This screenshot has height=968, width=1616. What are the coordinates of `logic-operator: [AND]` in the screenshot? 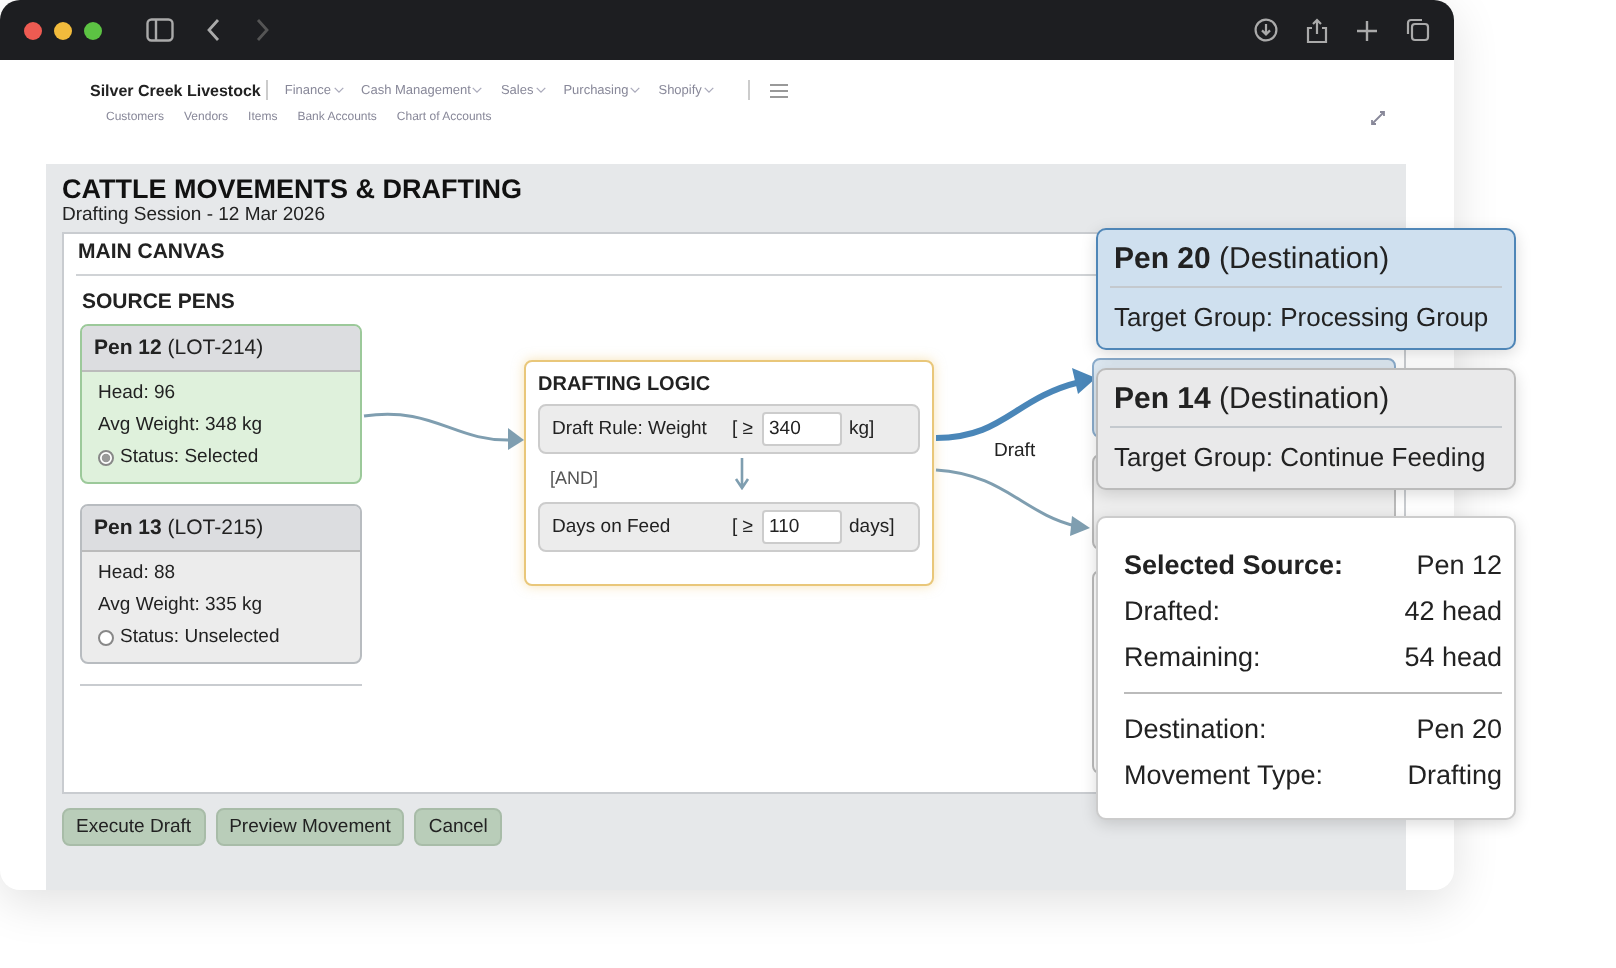 It's located at (574, 478).